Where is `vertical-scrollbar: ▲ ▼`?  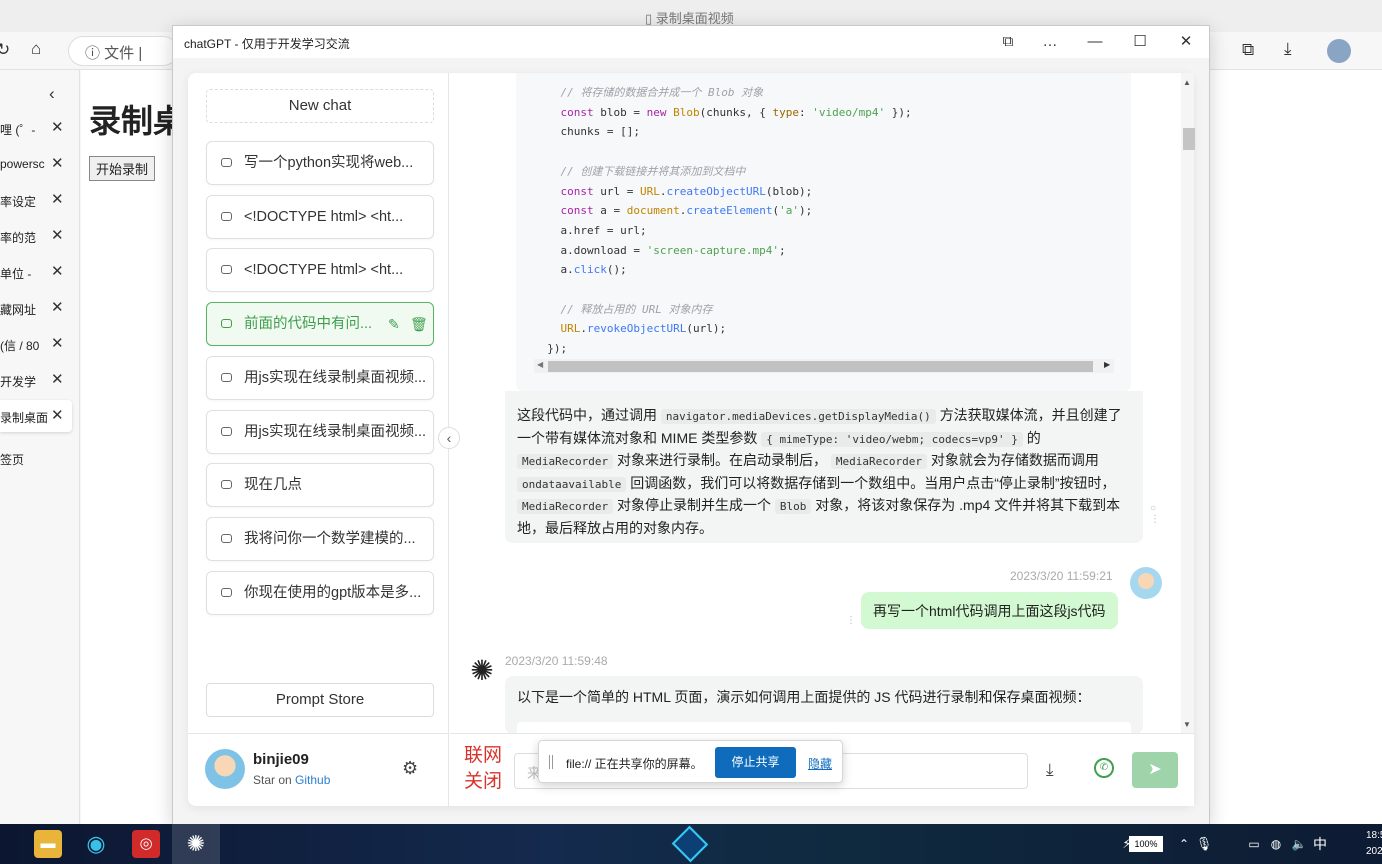
vertical-scrollbar: ▲ ▼ is located at coordinates (1188, 403).